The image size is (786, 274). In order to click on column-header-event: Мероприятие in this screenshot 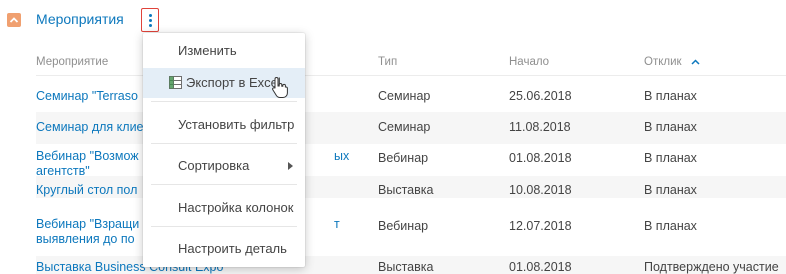, I will do `click(72, 62)`.